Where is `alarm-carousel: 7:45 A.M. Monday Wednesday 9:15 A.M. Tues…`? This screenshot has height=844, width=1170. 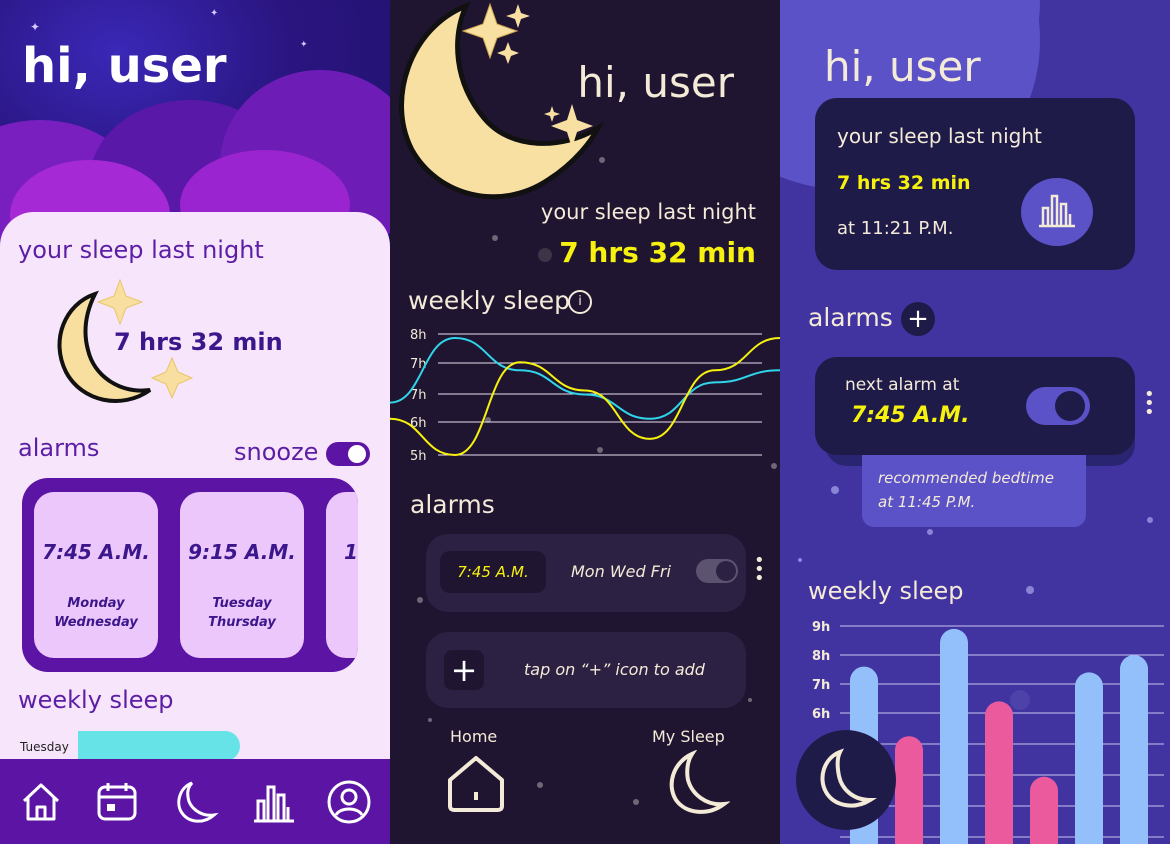 alarm-carousel: 7:45 A.M. Monday Wednesday 9:15 A.M. Tues… is located at coordinates (190, 575).